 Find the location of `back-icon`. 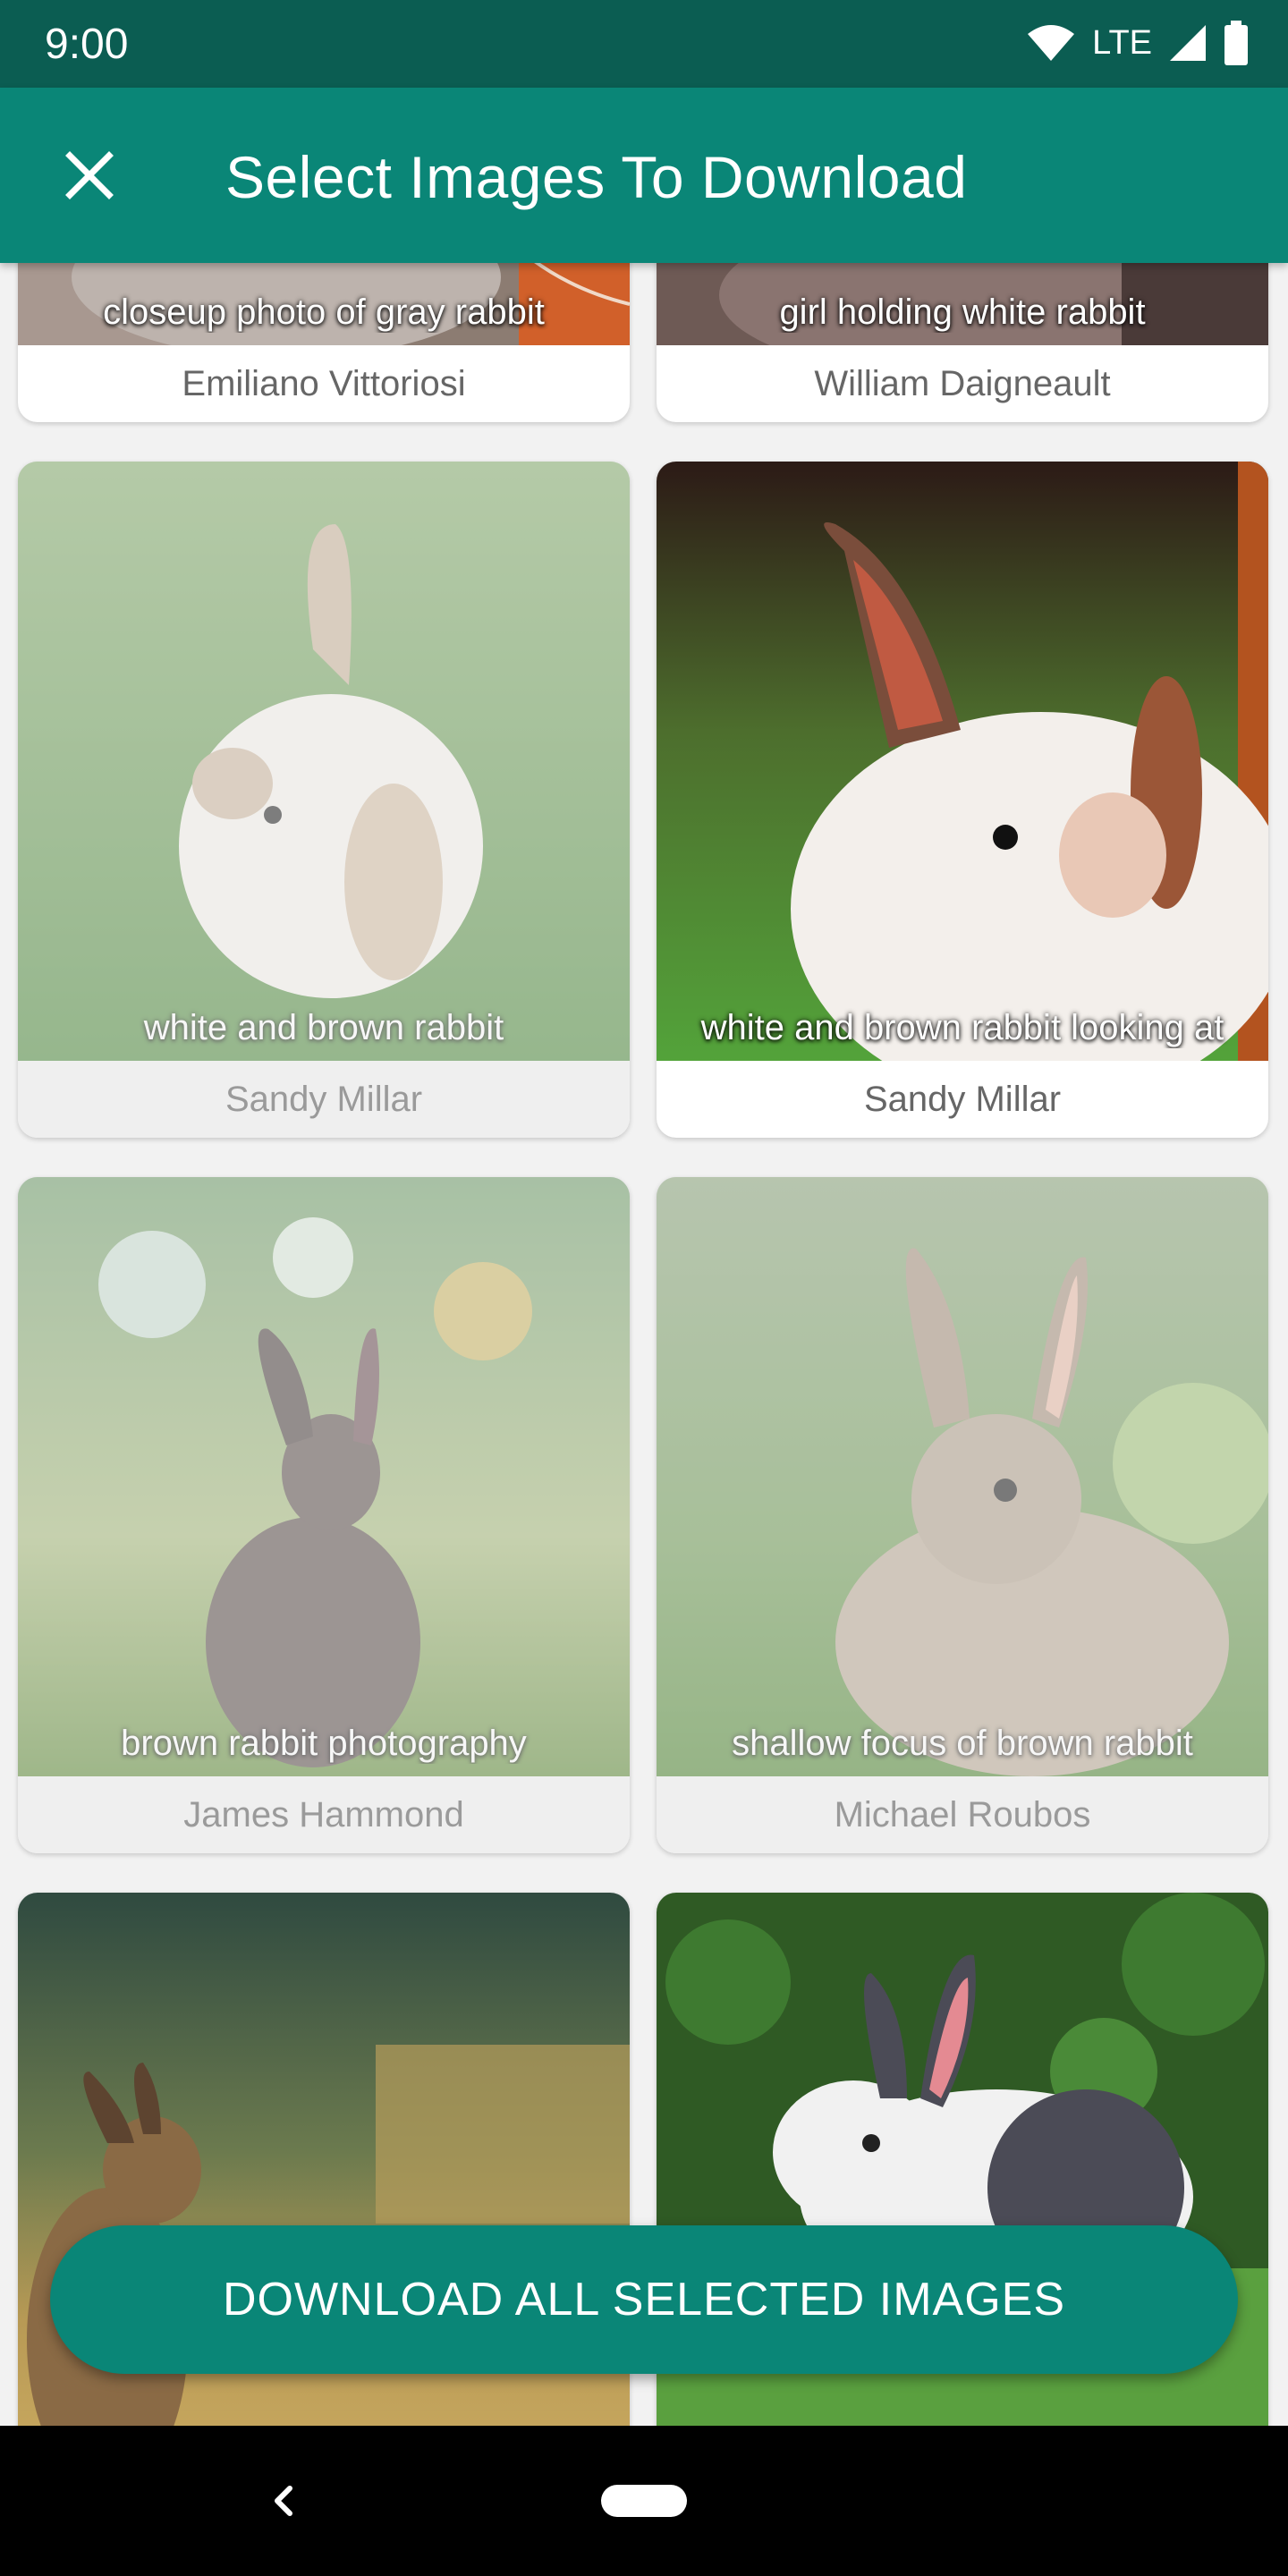

back-icon is located at coordinates (284, 2501).